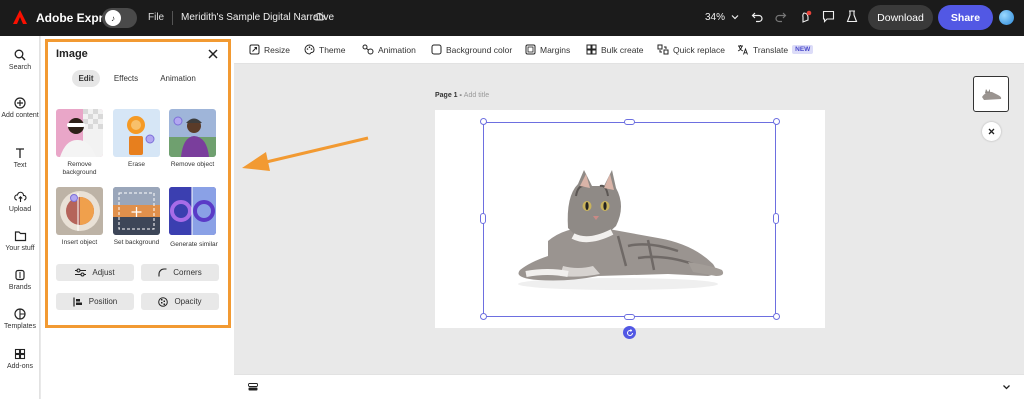 Image resolution: width=1024 pixels, height=399 pixels. Describe the element at coordinates (257, 17) in the screenshot. I see `document-title: Meridith's Sample Digital Narrative` at that location.